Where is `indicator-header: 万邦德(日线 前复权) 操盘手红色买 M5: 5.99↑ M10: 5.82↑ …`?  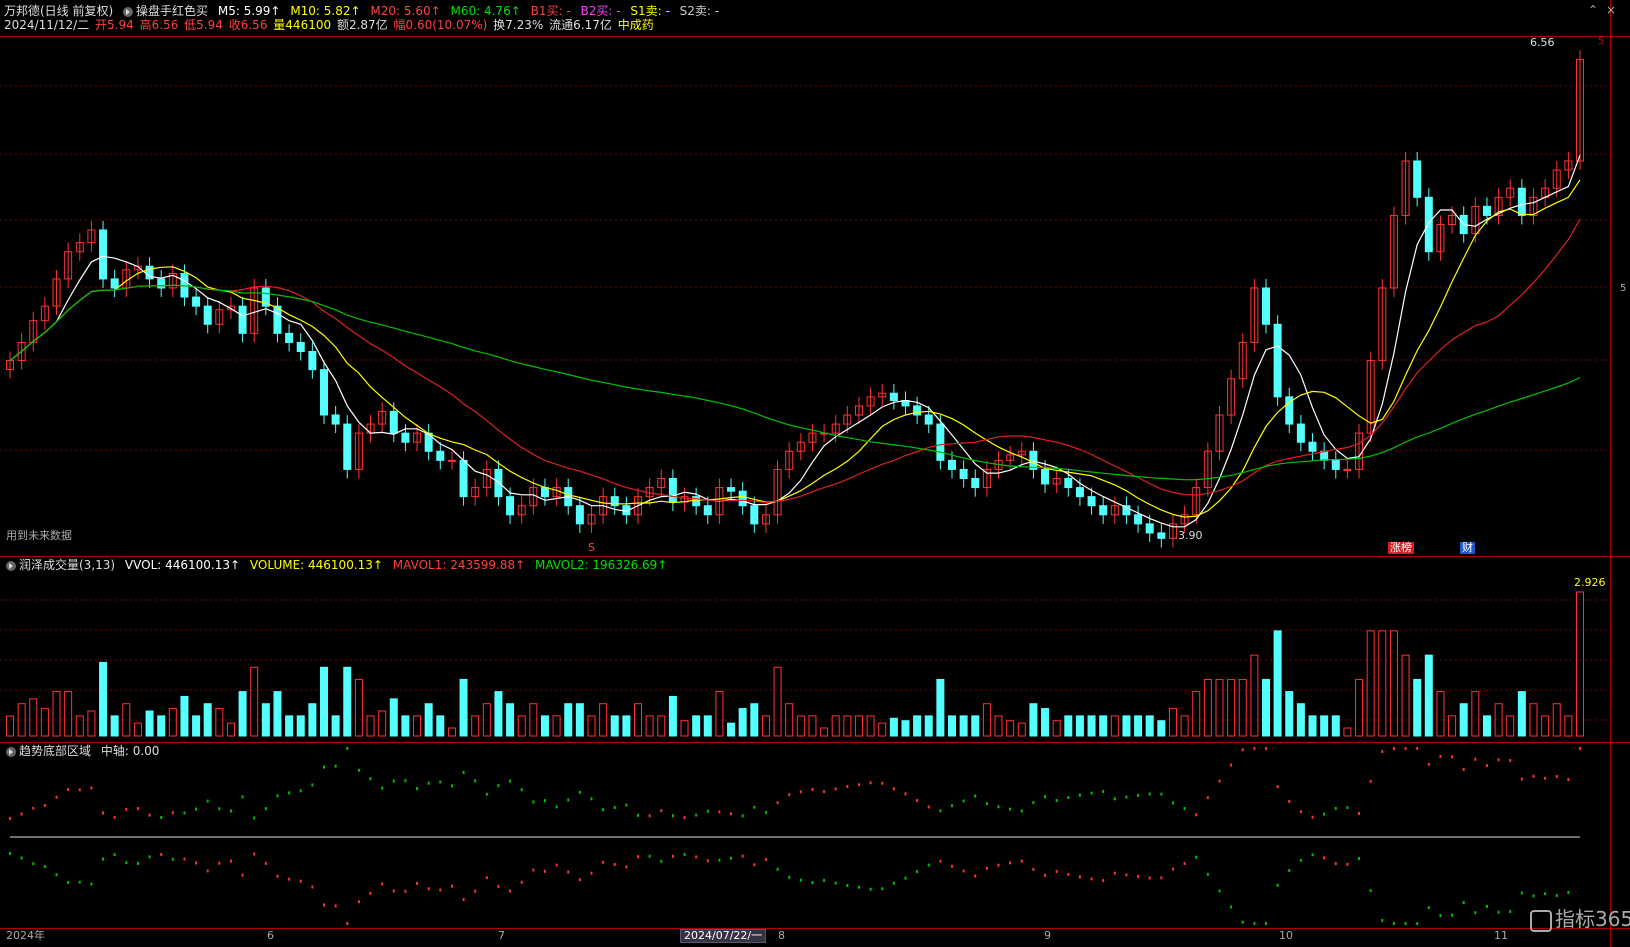
indicator-header: 万邦德(日线 前复权) 操盘手红色买 M5: 5.99↑ M10: 5.82↑ … is located at coordinates (364, 11).